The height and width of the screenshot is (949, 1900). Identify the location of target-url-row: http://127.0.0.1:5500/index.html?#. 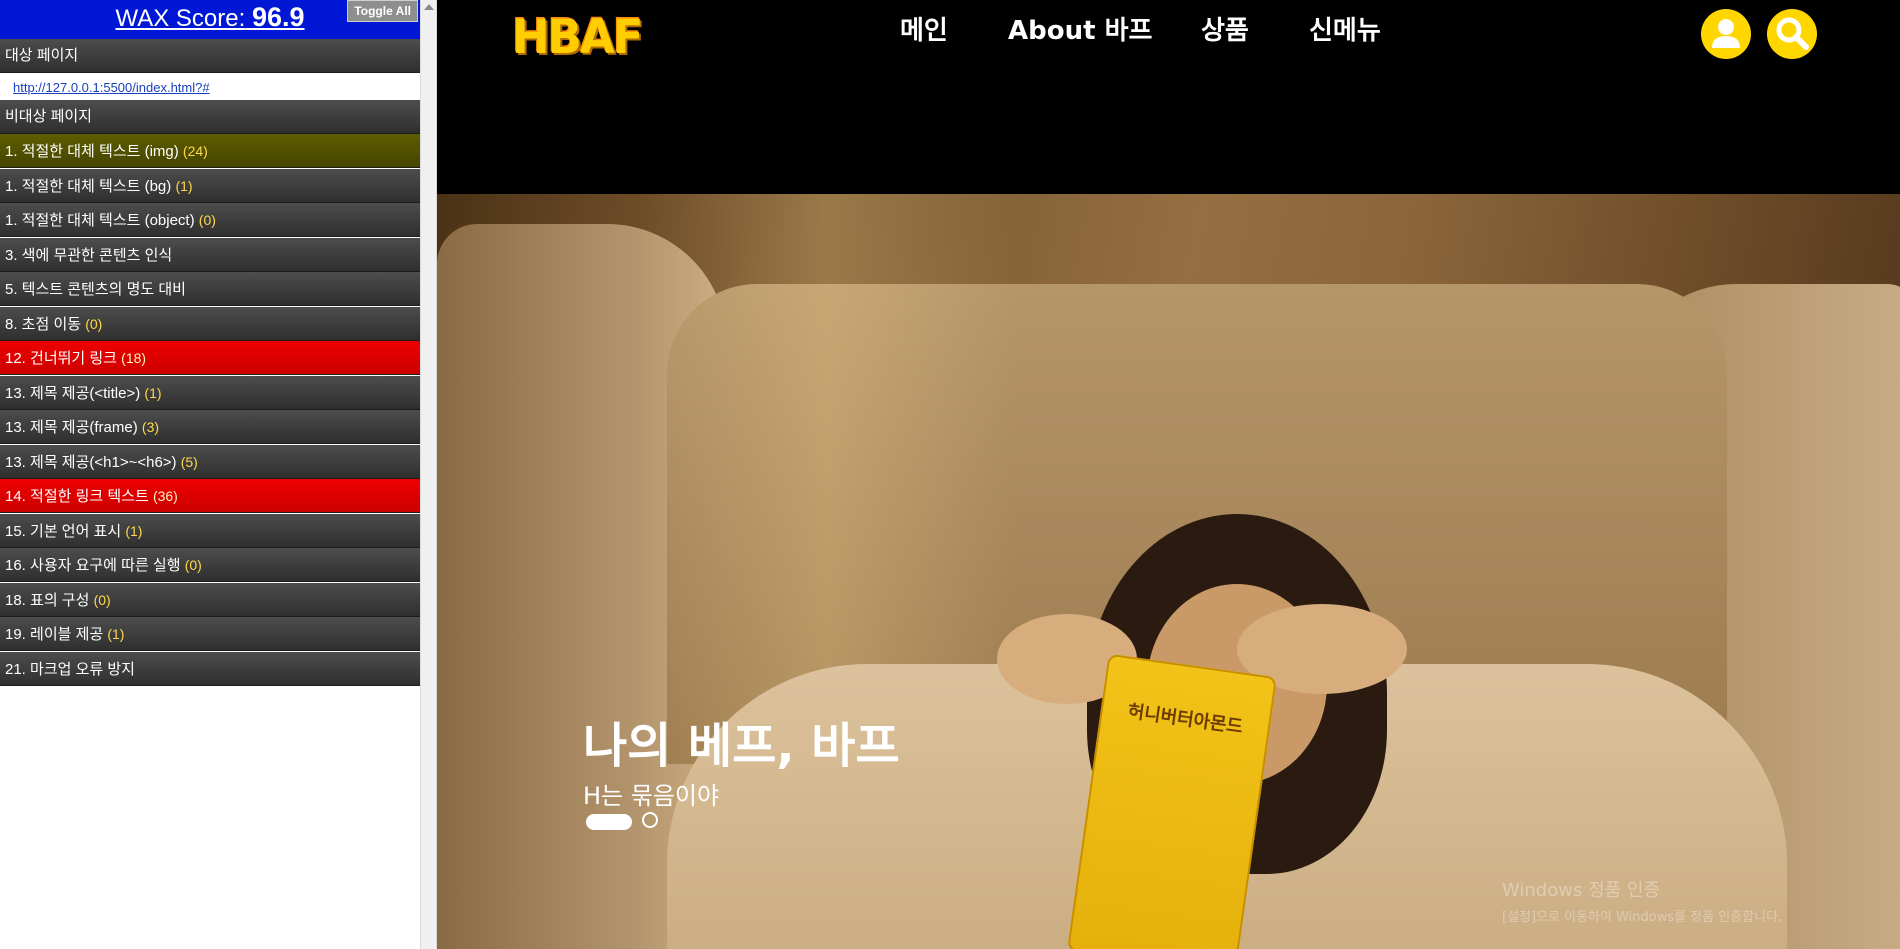
(210, 87).